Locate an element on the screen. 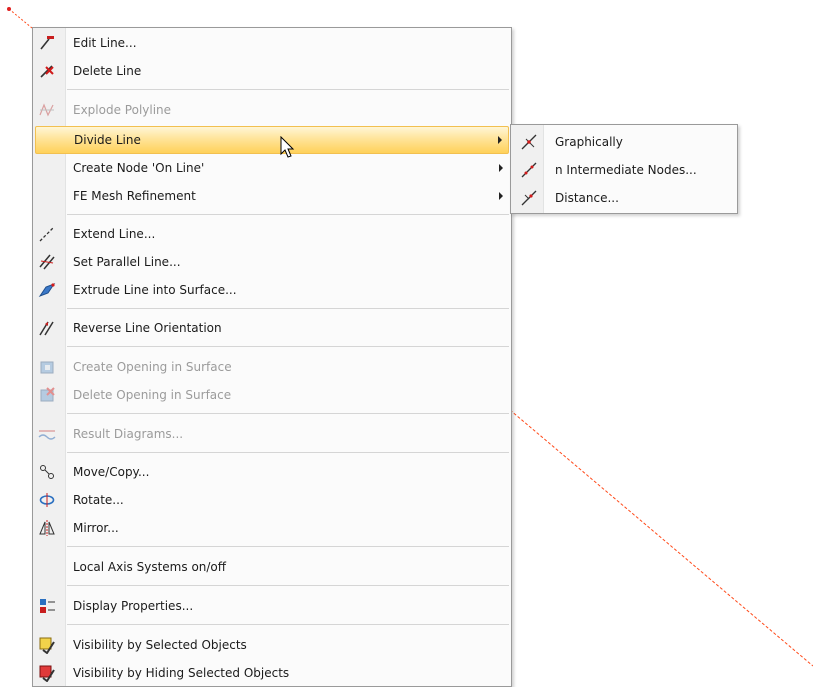 The image size is (813, 687). delete-line-icon is located at coordinates (47, 71).